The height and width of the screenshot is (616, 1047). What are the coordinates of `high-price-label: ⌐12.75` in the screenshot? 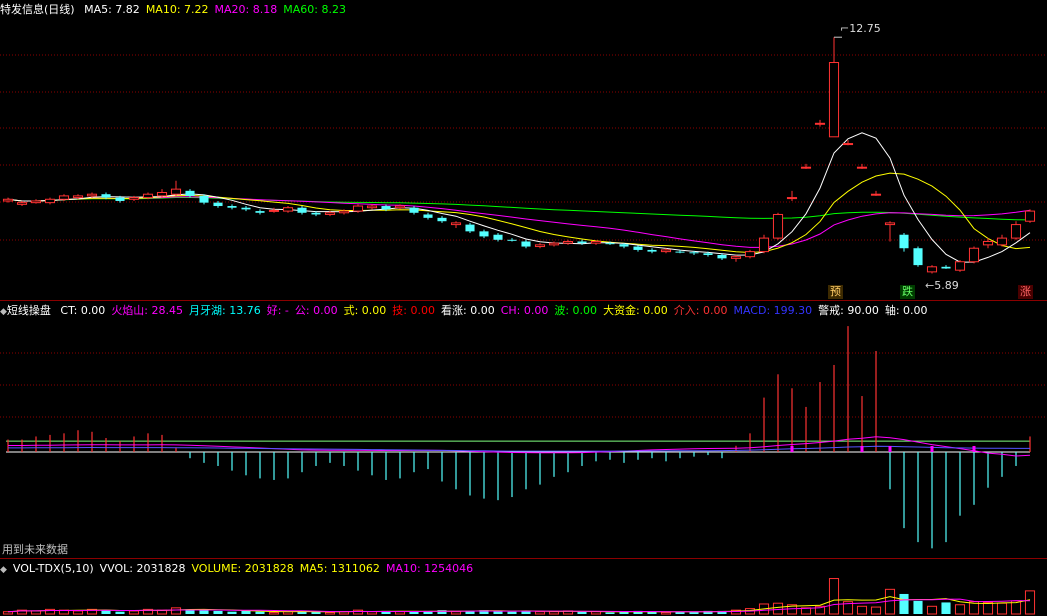 It's located at (860, 28).